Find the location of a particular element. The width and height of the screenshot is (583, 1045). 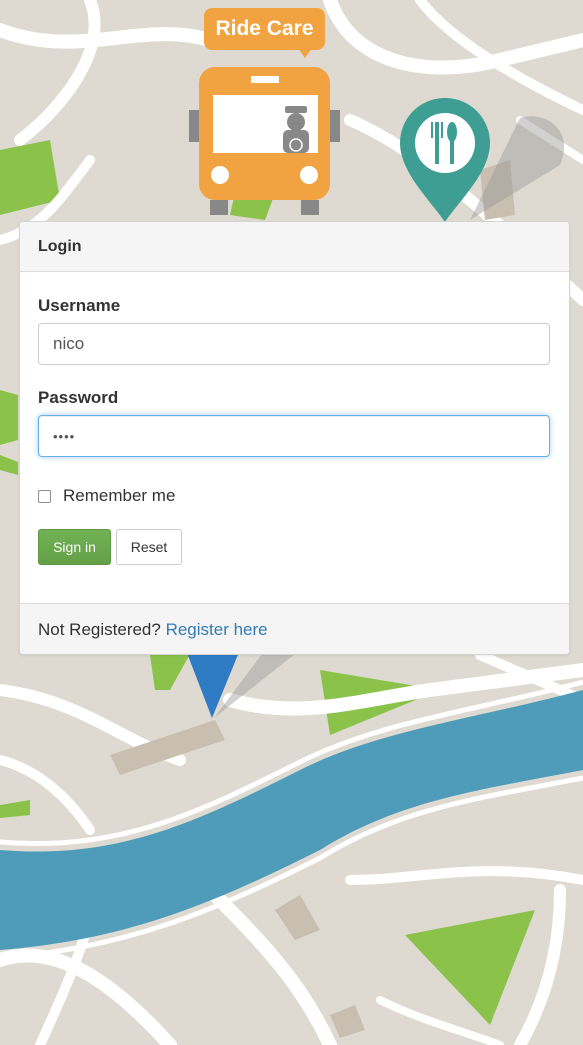

bus-icon is located at coordinates (264, 131).